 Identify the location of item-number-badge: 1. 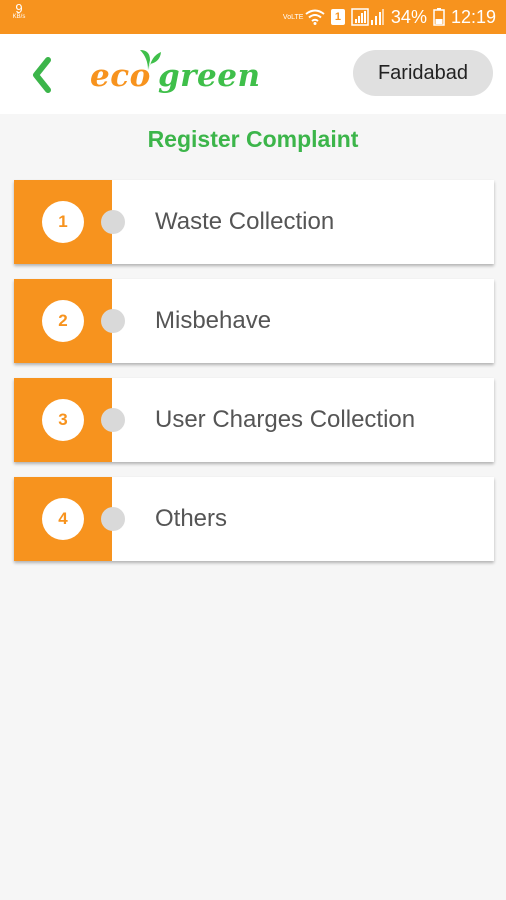
(63, 222).